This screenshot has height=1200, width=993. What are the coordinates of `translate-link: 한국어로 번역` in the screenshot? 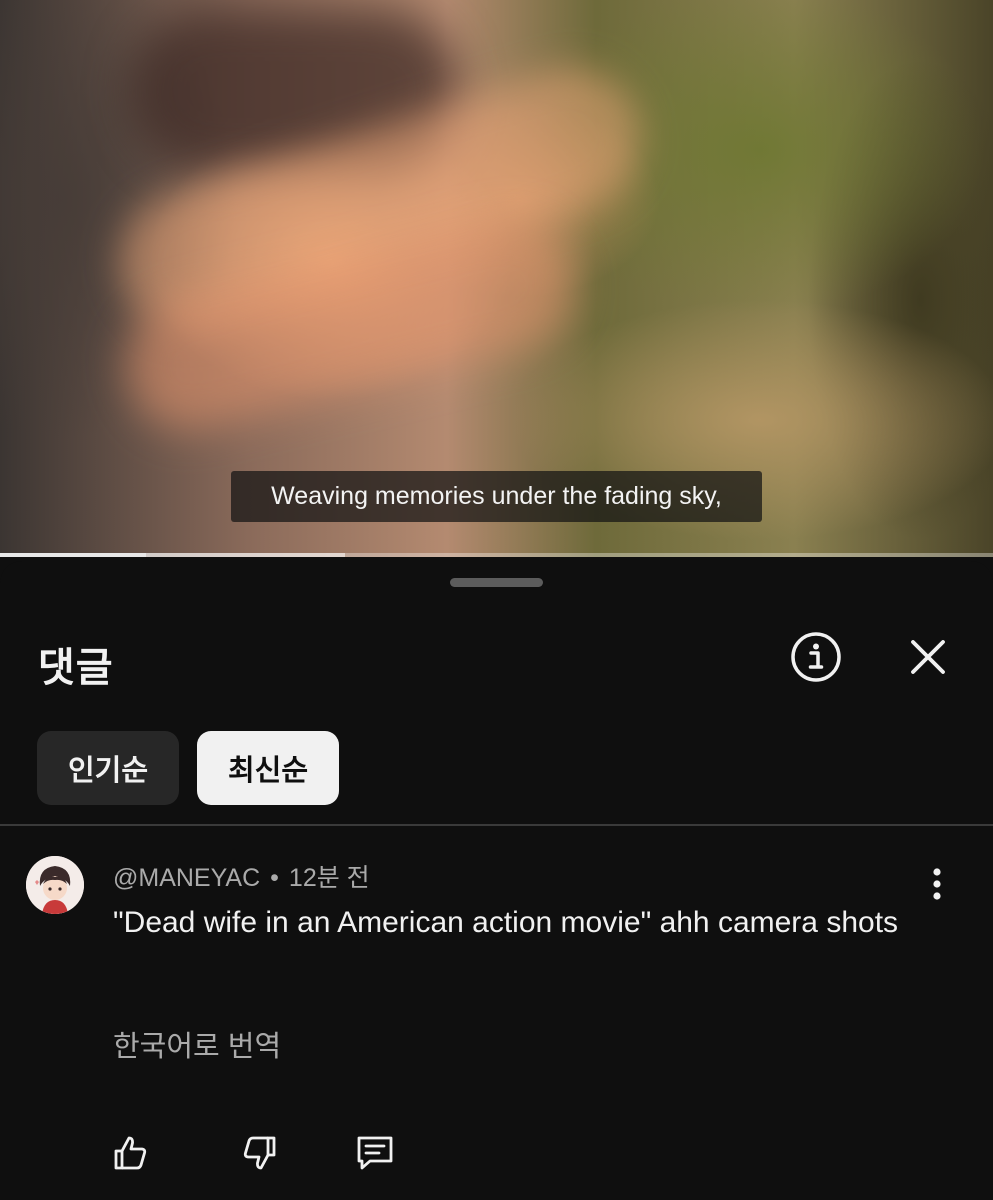 It's located at (197, 1044).